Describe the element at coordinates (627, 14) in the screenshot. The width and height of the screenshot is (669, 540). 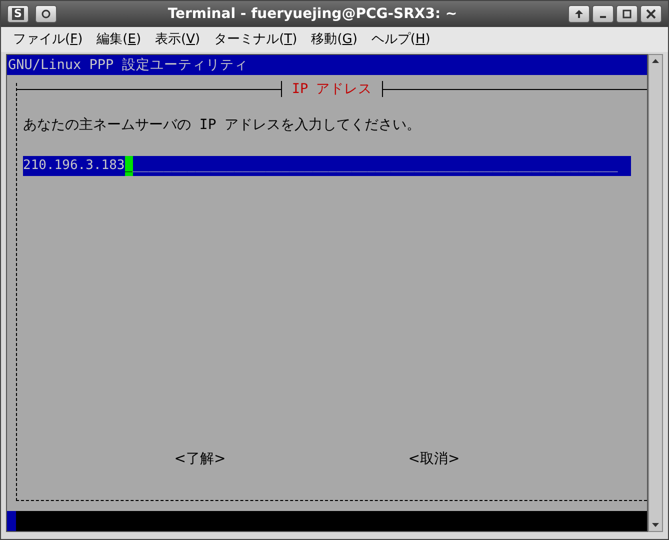
I see `maximize-icon` at that location.